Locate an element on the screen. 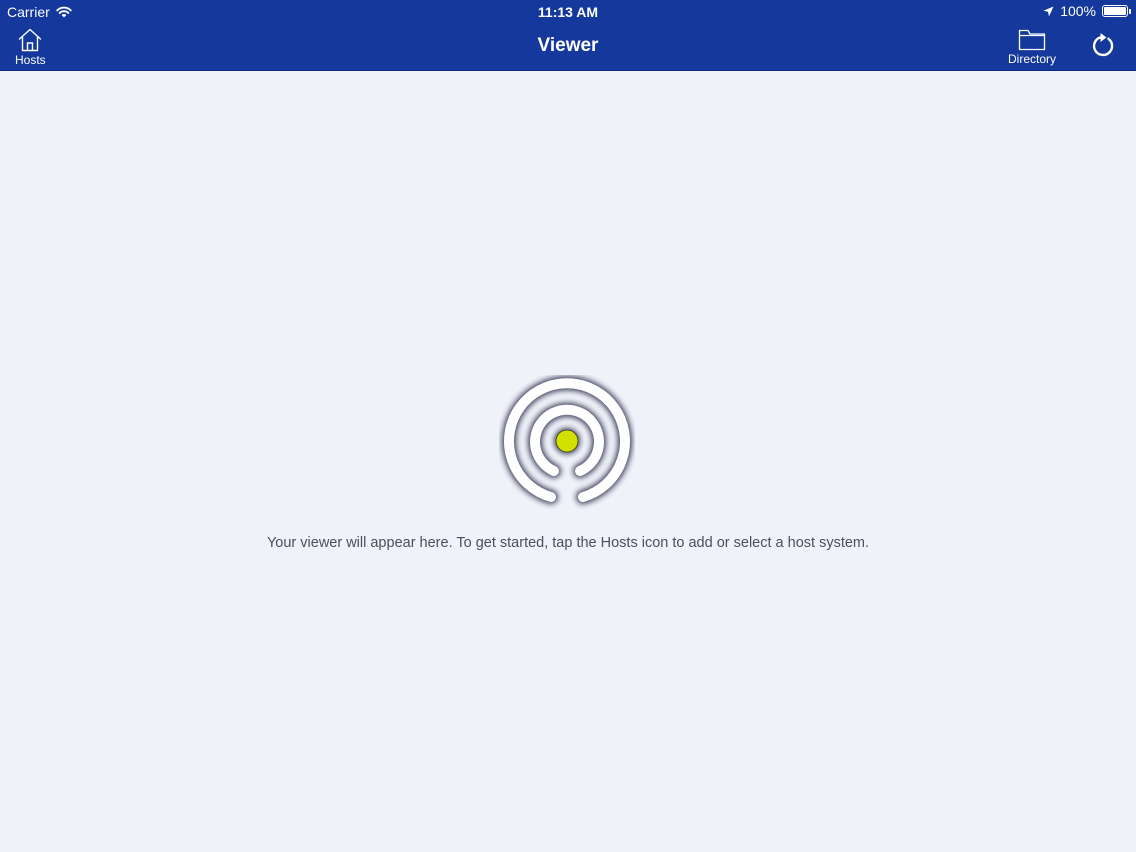  directory-button: Directory is located at coordinates (1032, 46).